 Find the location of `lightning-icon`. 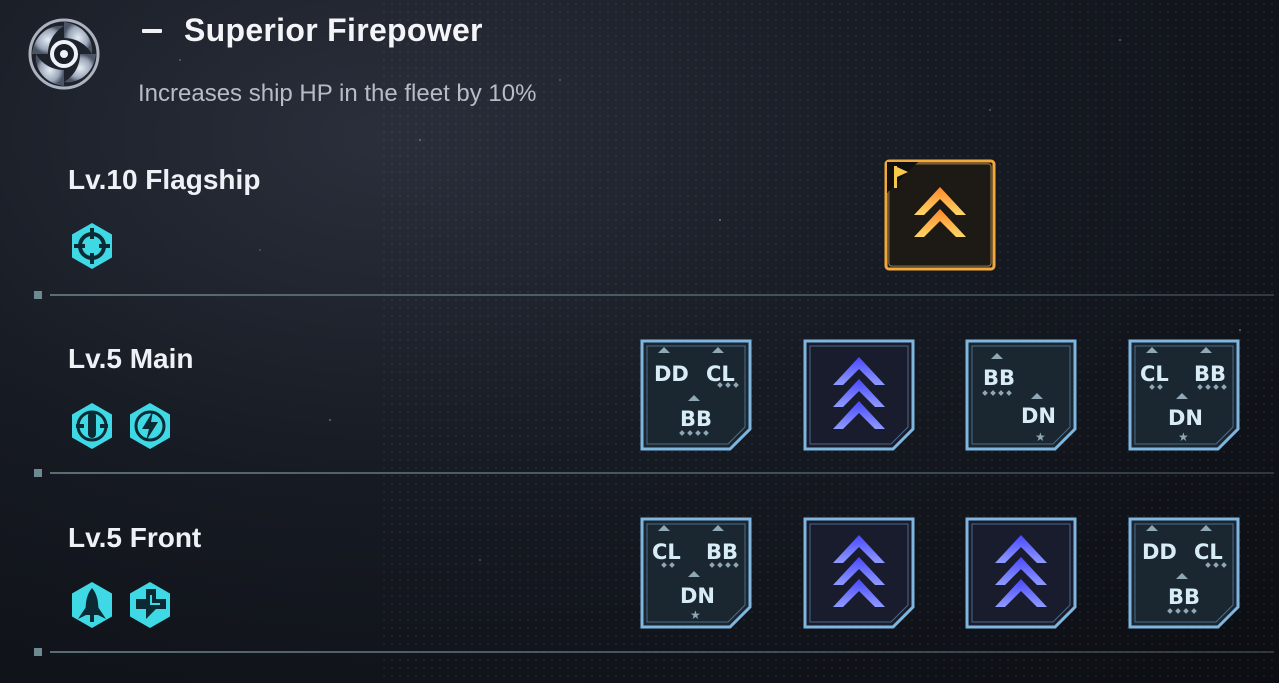

lightning-icon is located at coordinates (150, 426).